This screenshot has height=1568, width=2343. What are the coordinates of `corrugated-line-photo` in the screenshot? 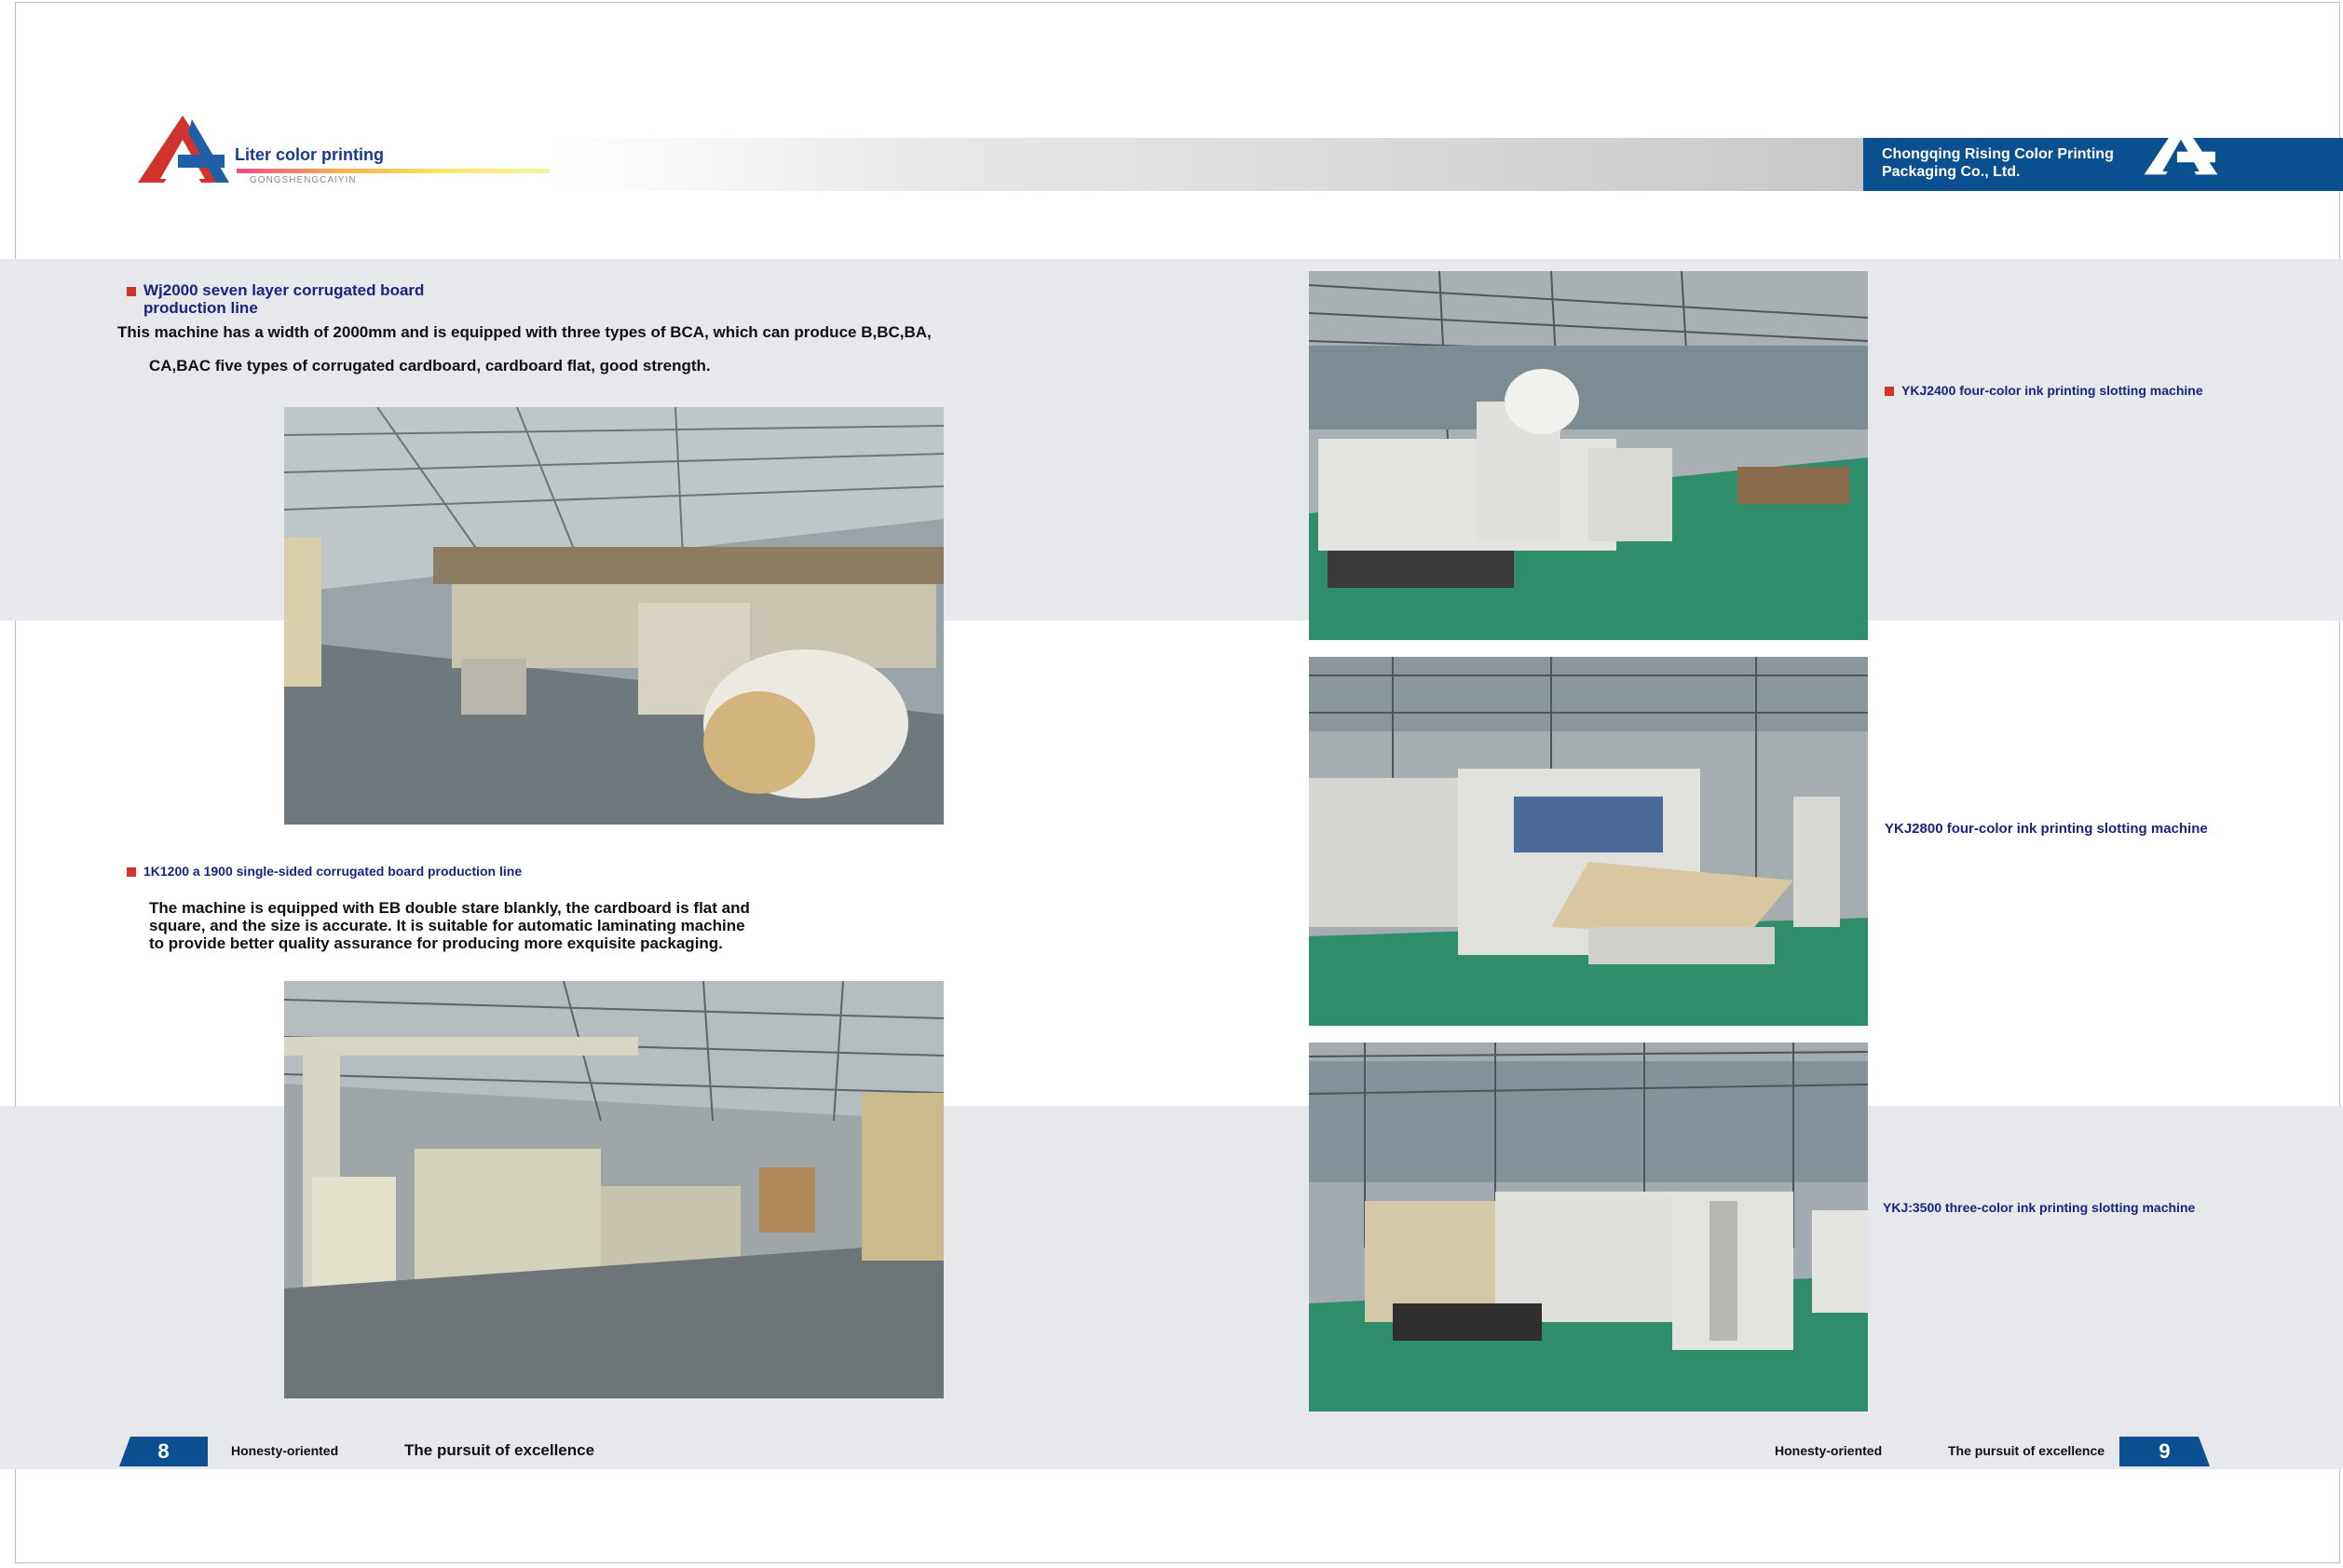 It's located at (614, 616).